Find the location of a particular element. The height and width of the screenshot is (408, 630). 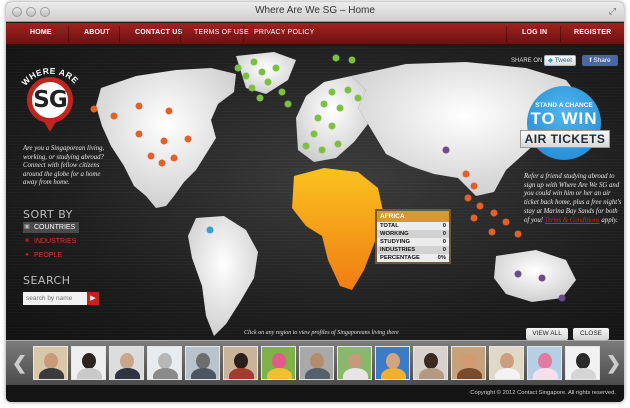

contest-line1: STAND A CHANCE is located at coordinates (564, 105).